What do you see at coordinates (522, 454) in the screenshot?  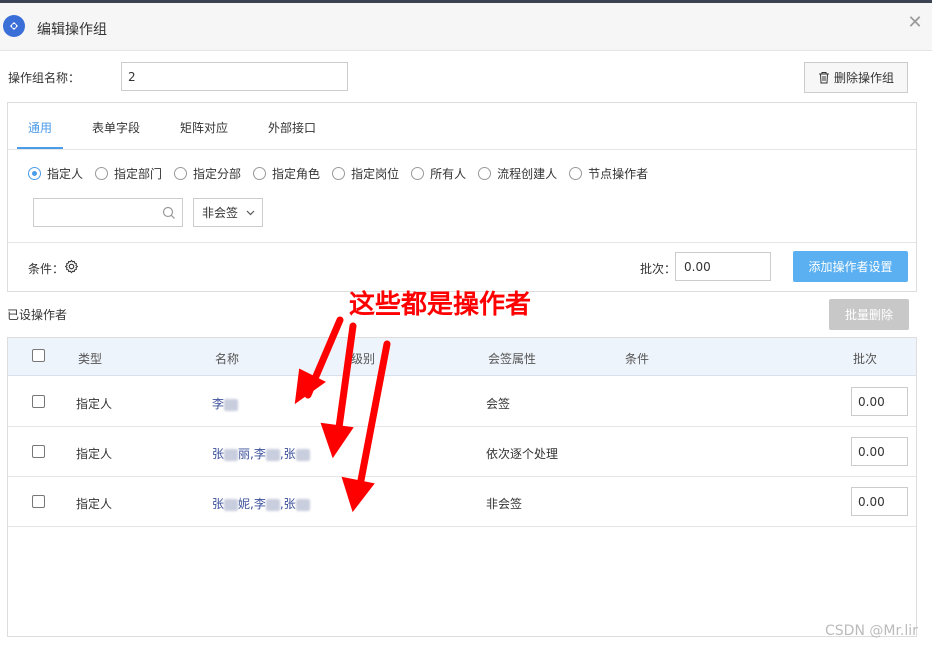 I see `row-sign: 依次逐个处理` at bounding box center [522, 454].